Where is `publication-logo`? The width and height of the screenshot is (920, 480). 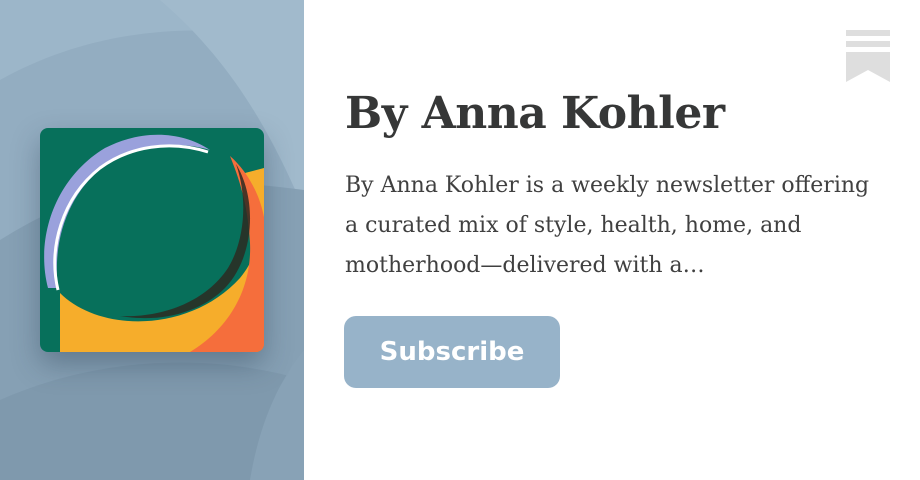 publication-logo is located at coordinates (152, 240).